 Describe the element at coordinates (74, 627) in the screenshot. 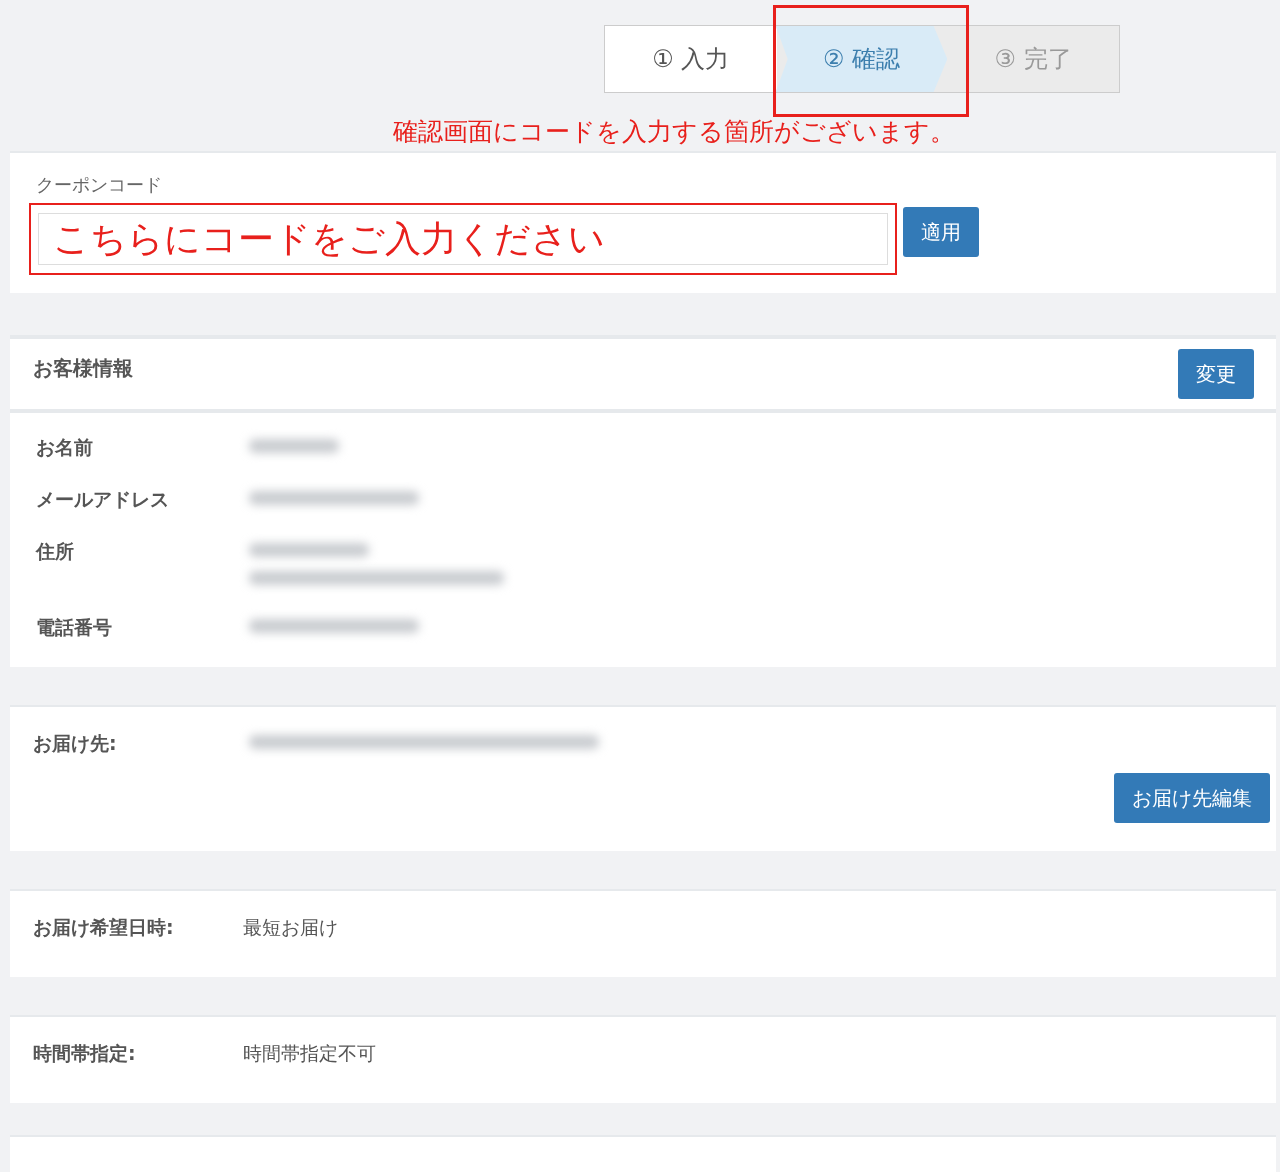

I see `field-label: 電話番号` at that location.